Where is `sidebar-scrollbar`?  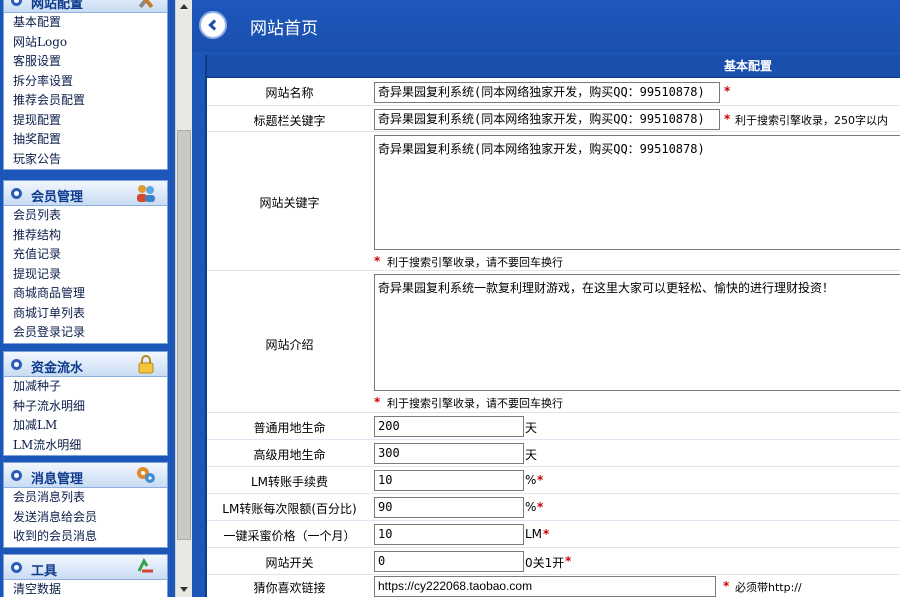
sidebar-scrollbar is located at coordinates (183, 298).